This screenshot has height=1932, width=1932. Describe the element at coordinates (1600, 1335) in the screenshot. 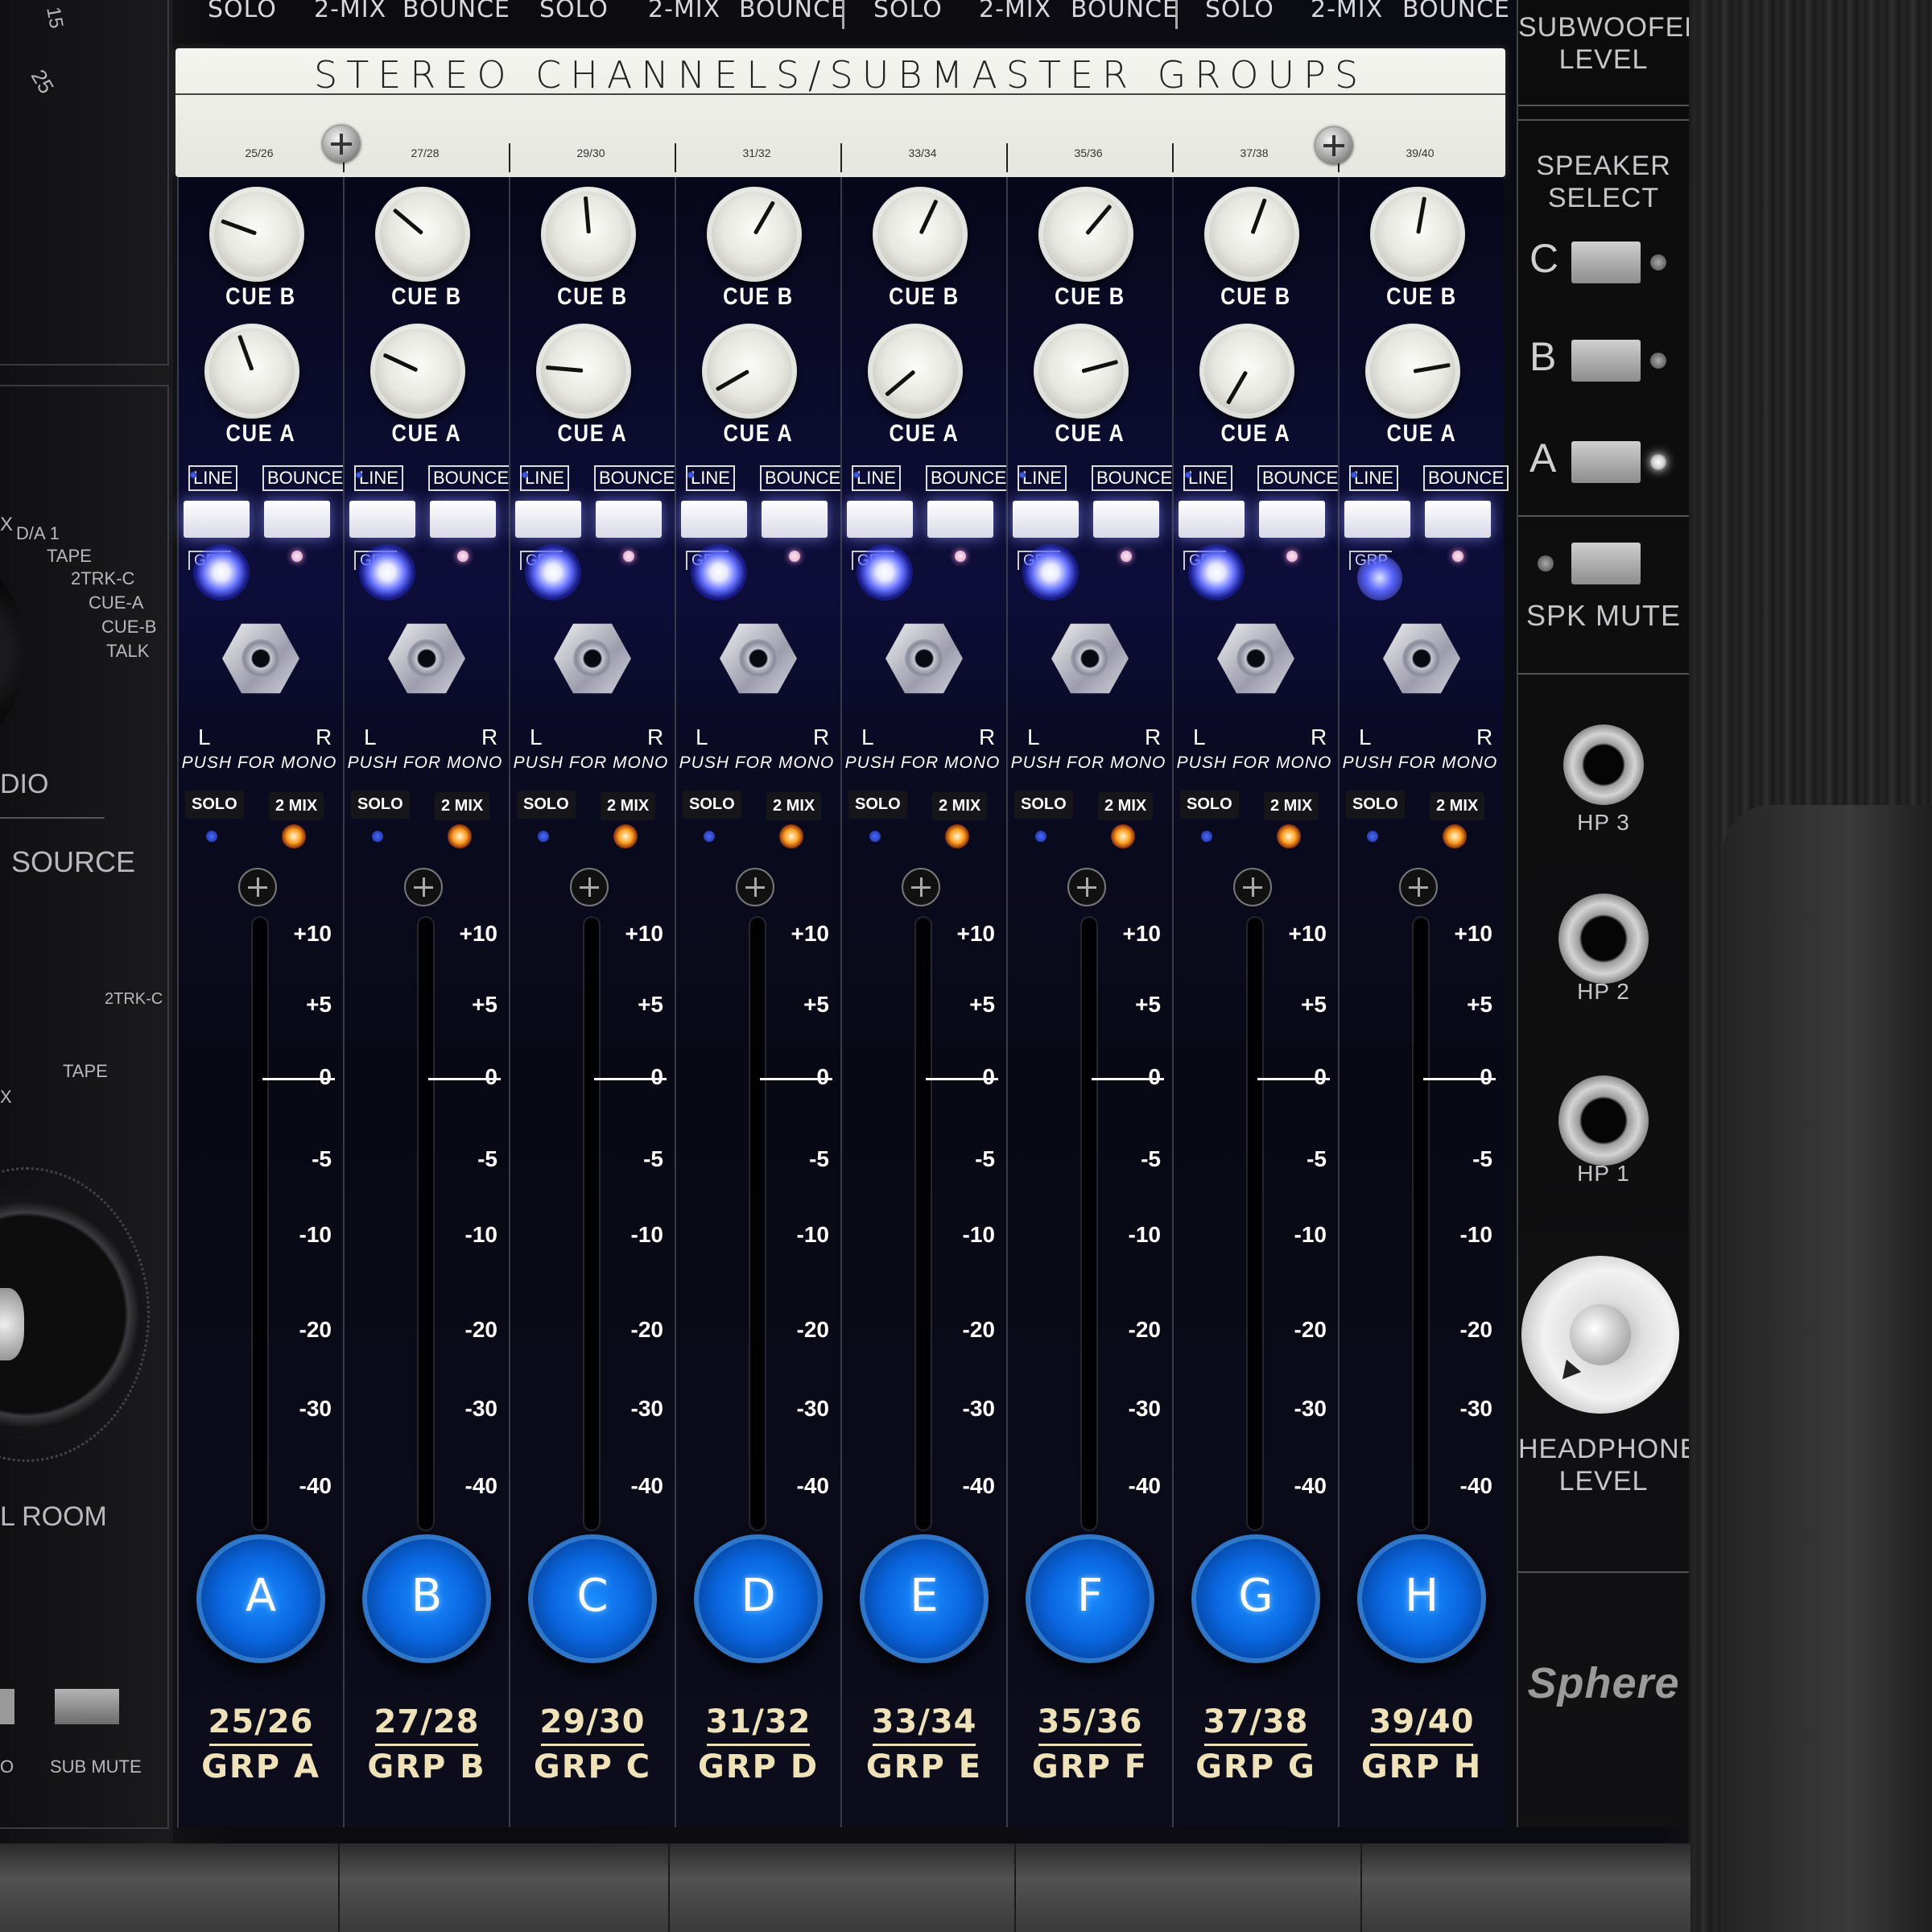

I see `headphone-level-knob` at that location.